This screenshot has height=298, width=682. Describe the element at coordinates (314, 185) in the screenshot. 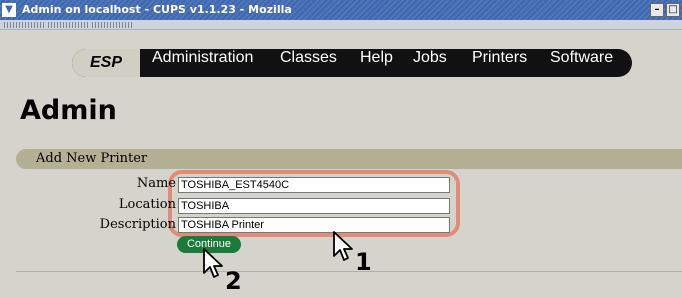

I see `name-field: TOSHIBA_EST4540C` at that location.